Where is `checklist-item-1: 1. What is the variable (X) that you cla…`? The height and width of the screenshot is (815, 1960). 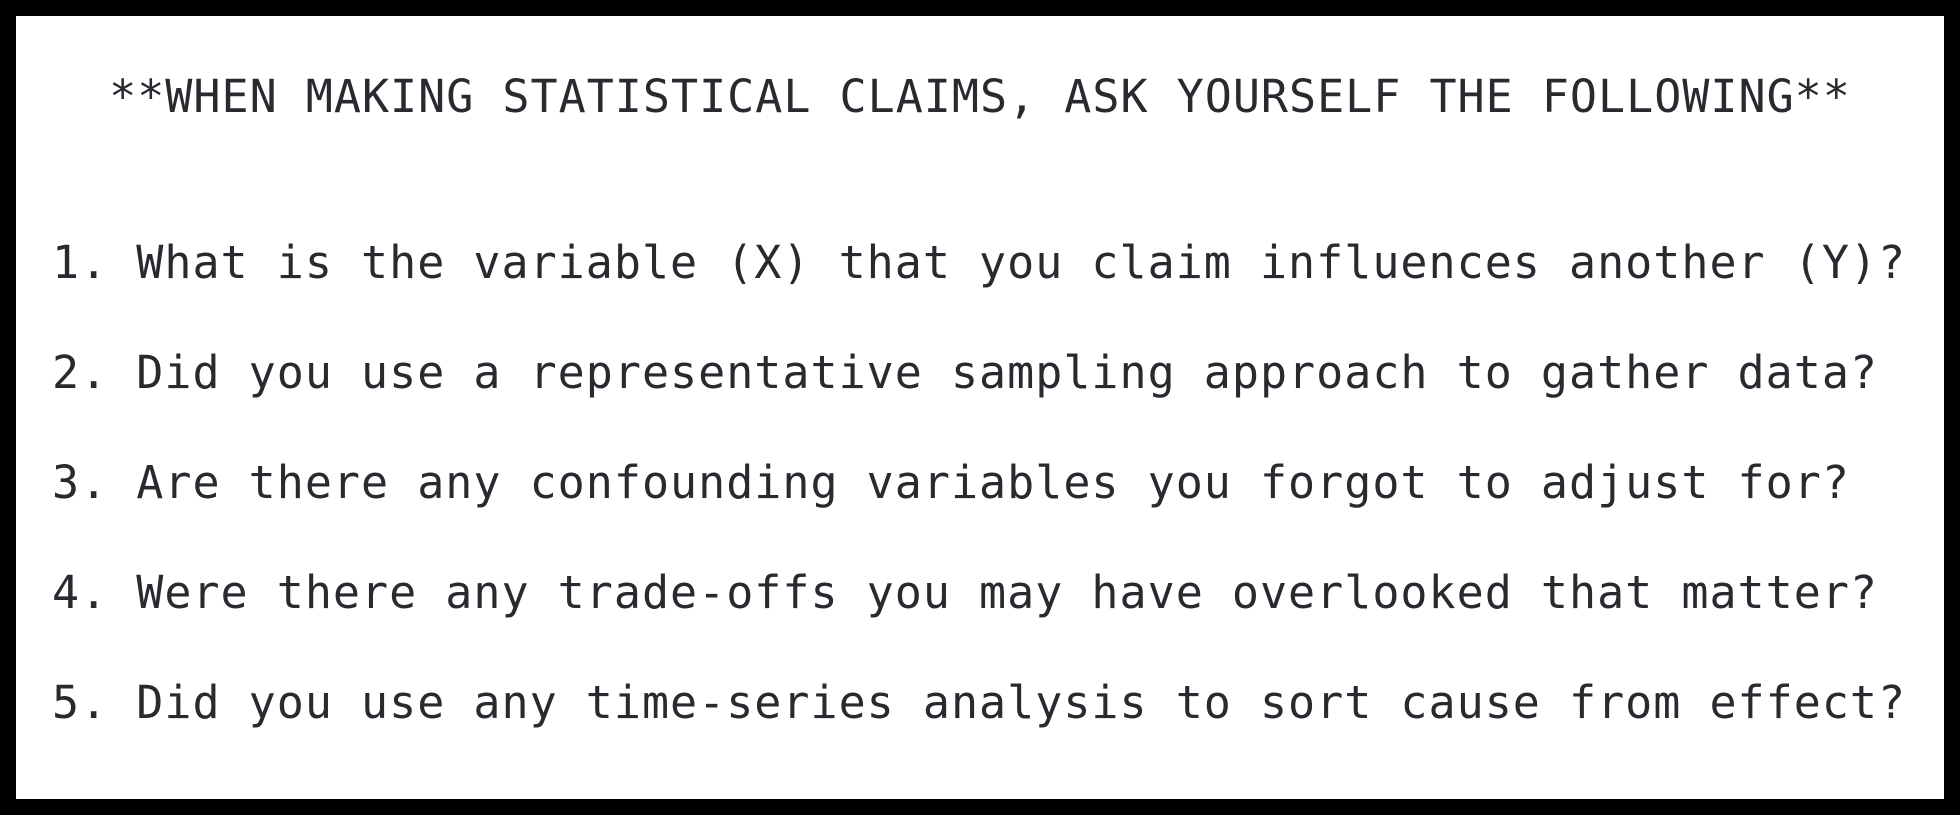 checklist-item-1: 1. What is the variable (X) that you cla… is located at coordinates (979, 262).